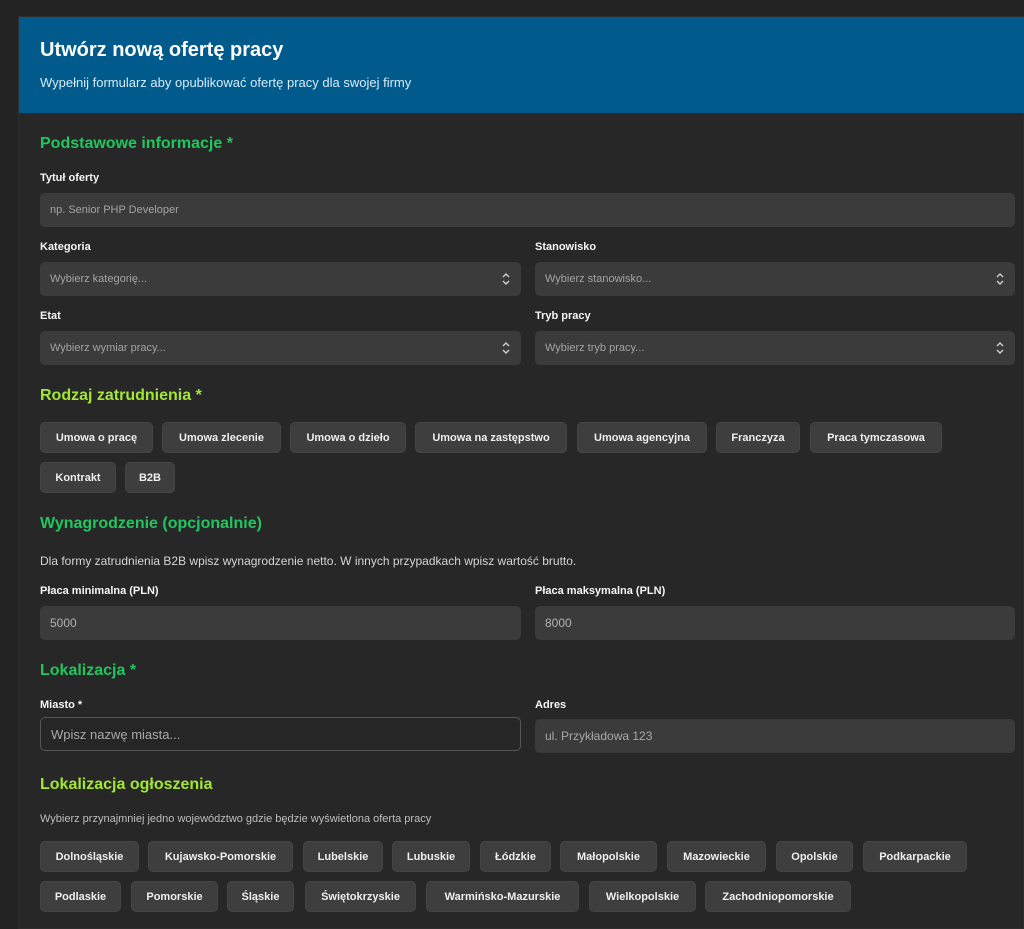 The height and width of the screenshot is (929, 1024). What do you see at coordinates (150, 477) in the screenshot?
I see `employment-type-chip: B2B` at bounding box center [150, 477].